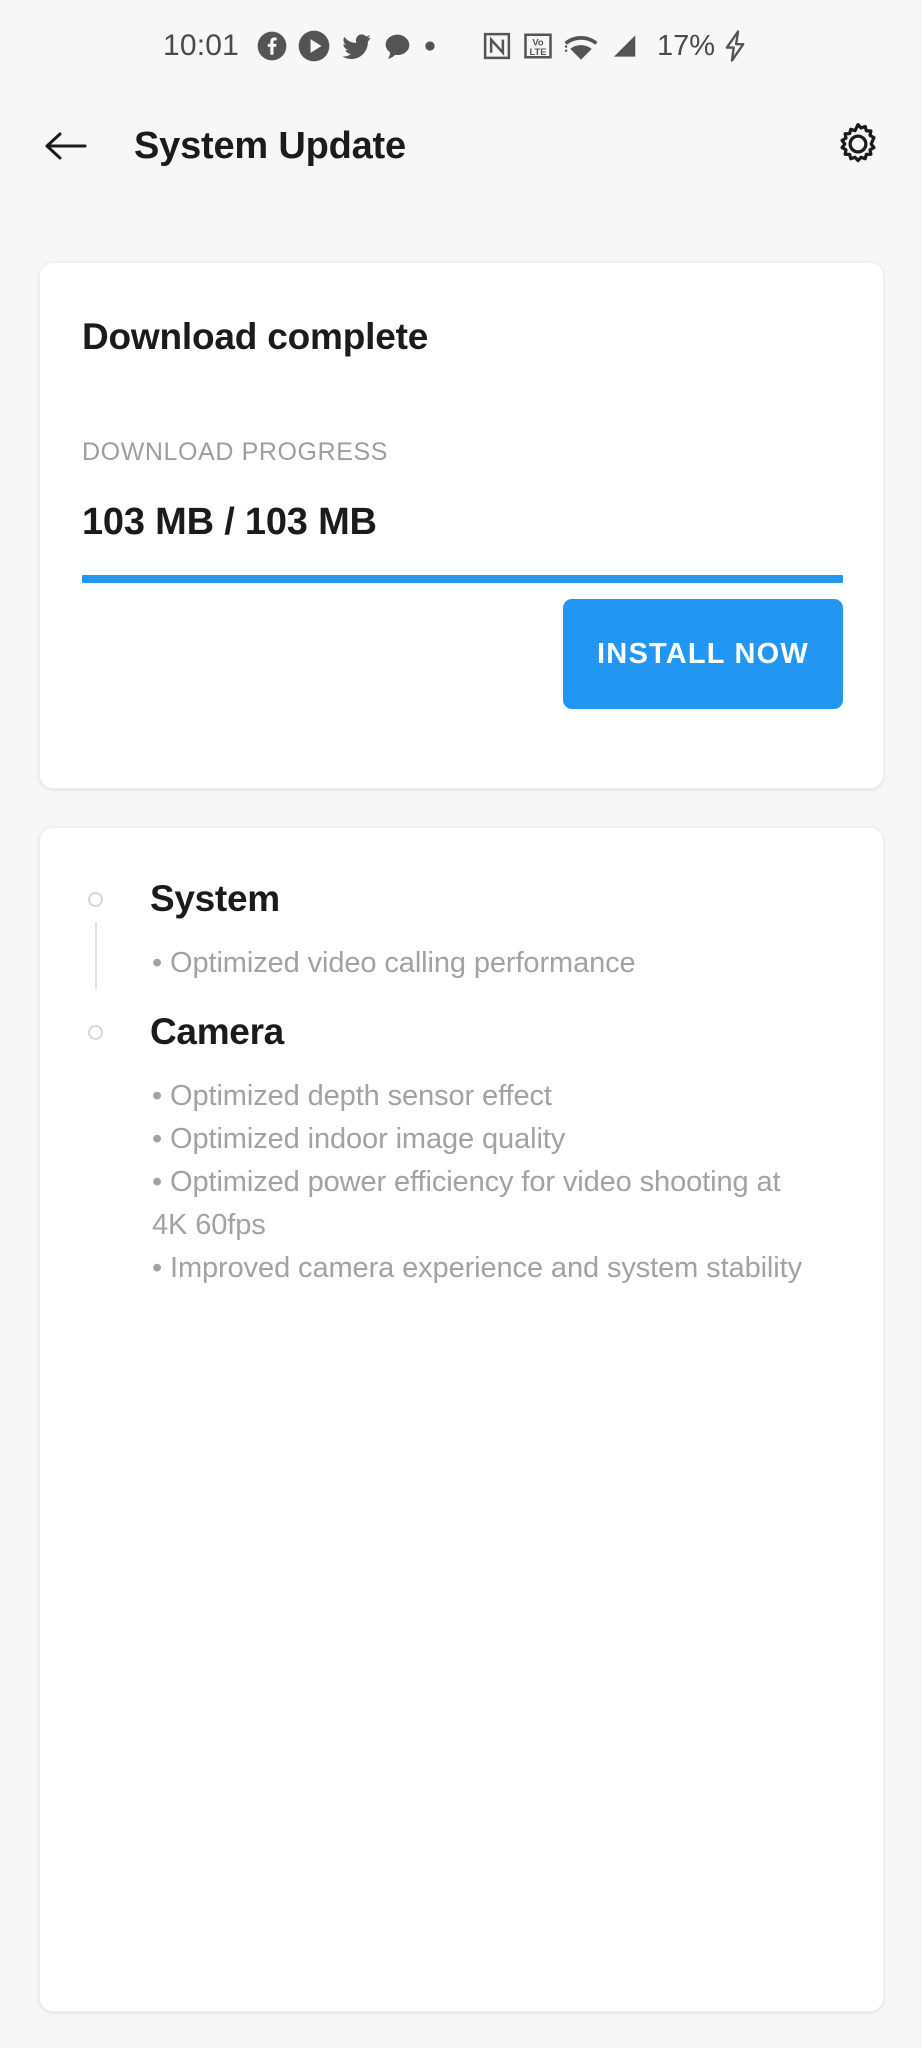 This screenshot has height=2048, width=922. Describe the element at coordinates (229, 522) in the screenshot. I see `download-size-text: 103 MB / 103 MB` at that location.